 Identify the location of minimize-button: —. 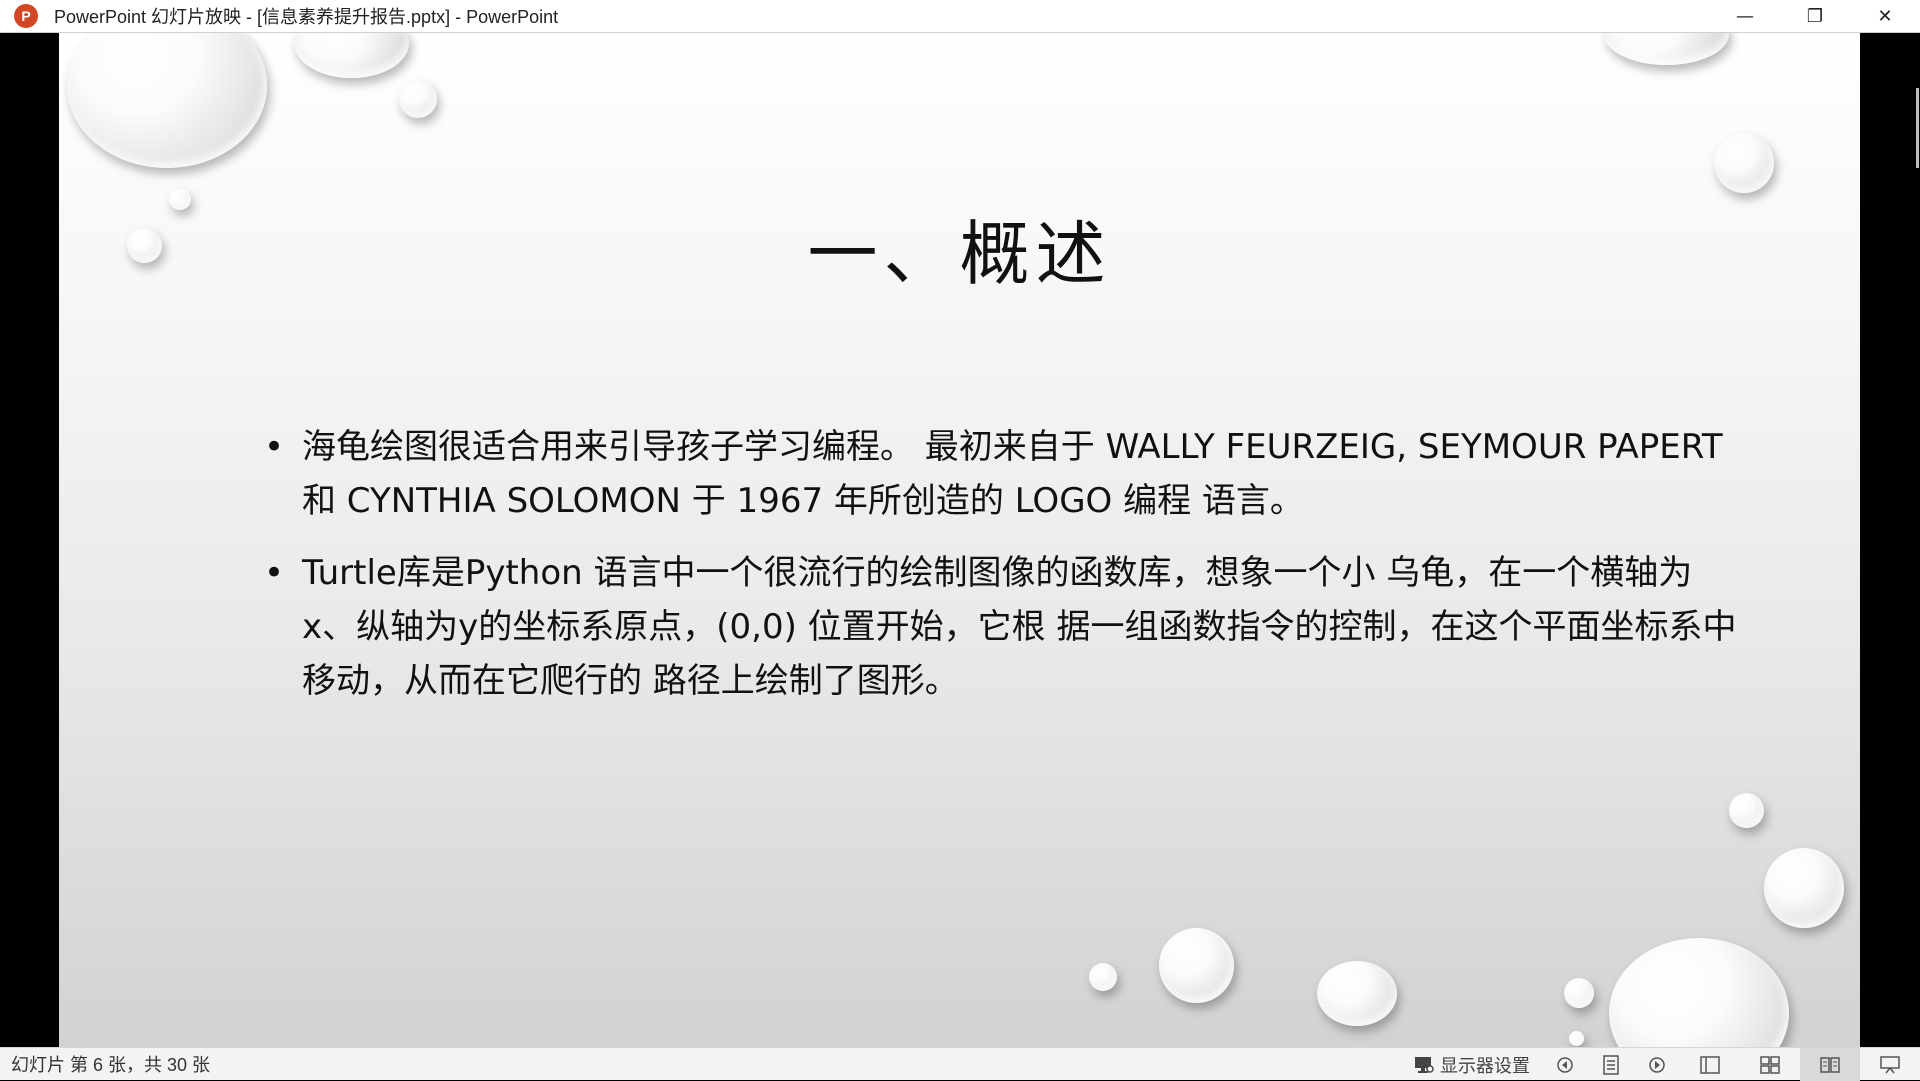
(1745, 16).